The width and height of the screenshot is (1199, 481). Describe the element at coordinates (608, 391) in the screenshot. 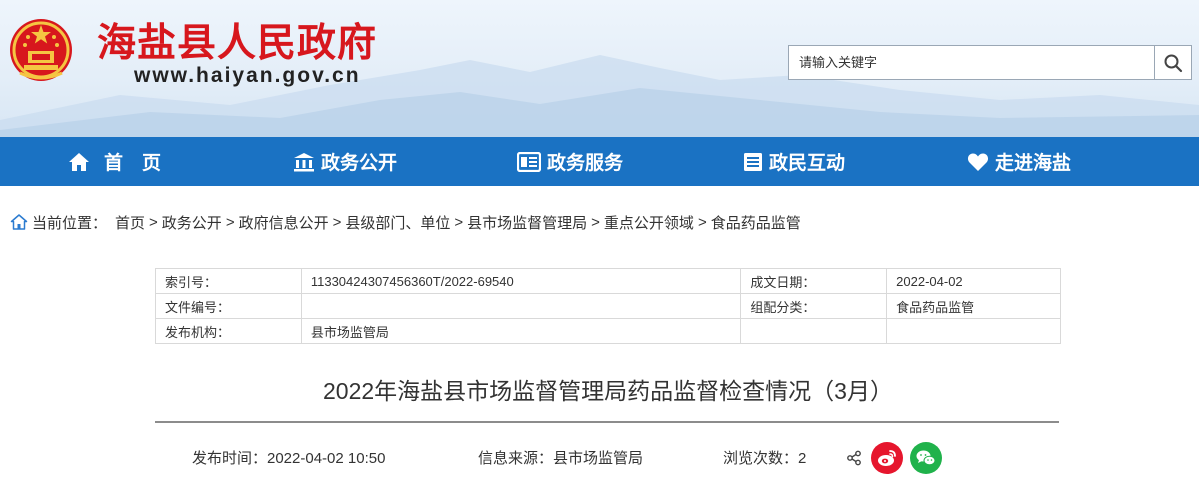

I see `article-title: 2022年海盐县市场监督管理局药品监督检查情况（3月）` at that location.